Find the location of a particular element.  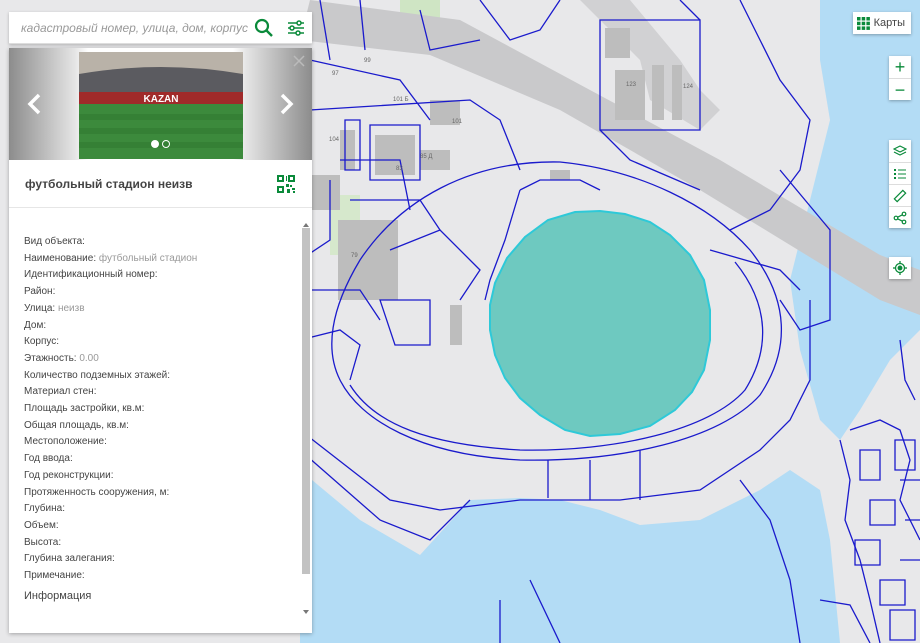

attribute-row: Протяженность сооружения, м: is located at coordinates (168, 493).